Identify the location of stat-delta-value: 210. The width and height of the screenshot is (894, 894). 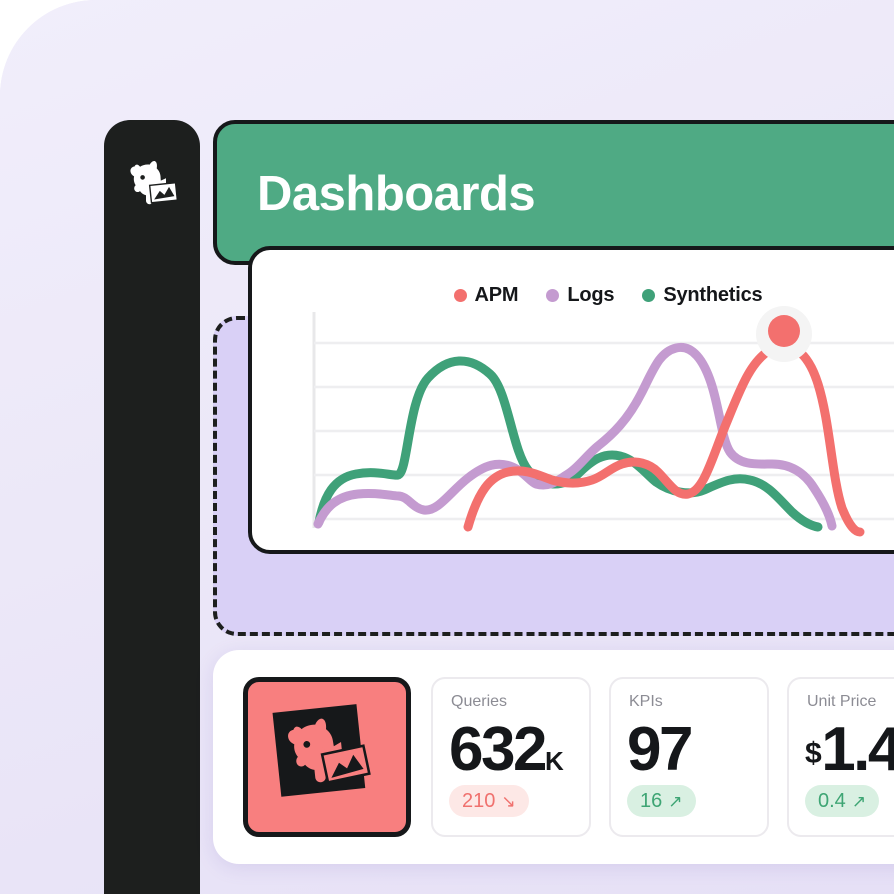
(479, 800).